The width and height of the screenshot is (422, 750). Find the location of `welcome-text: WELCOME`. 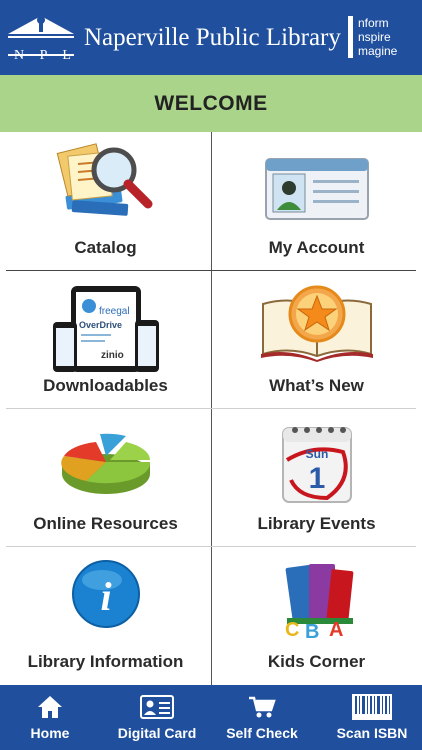

welcome-text: WELCOME is located at coordinates (211, 103).